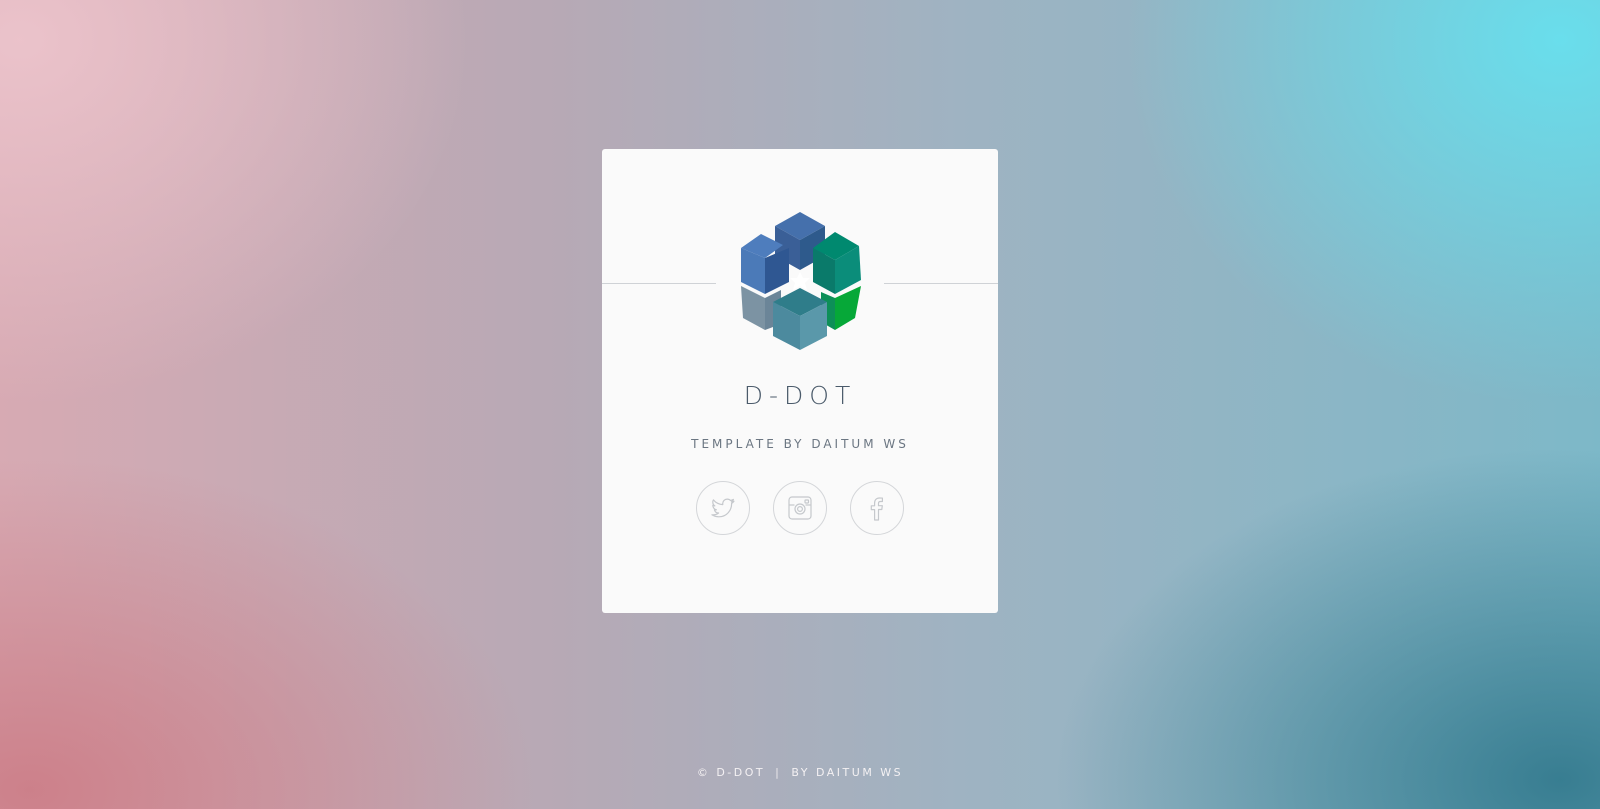 This screenshot has width=1600, height=809. I want to click on site-subtitle: TEMPLATE BY DAITUM WS, so click(800, 444).